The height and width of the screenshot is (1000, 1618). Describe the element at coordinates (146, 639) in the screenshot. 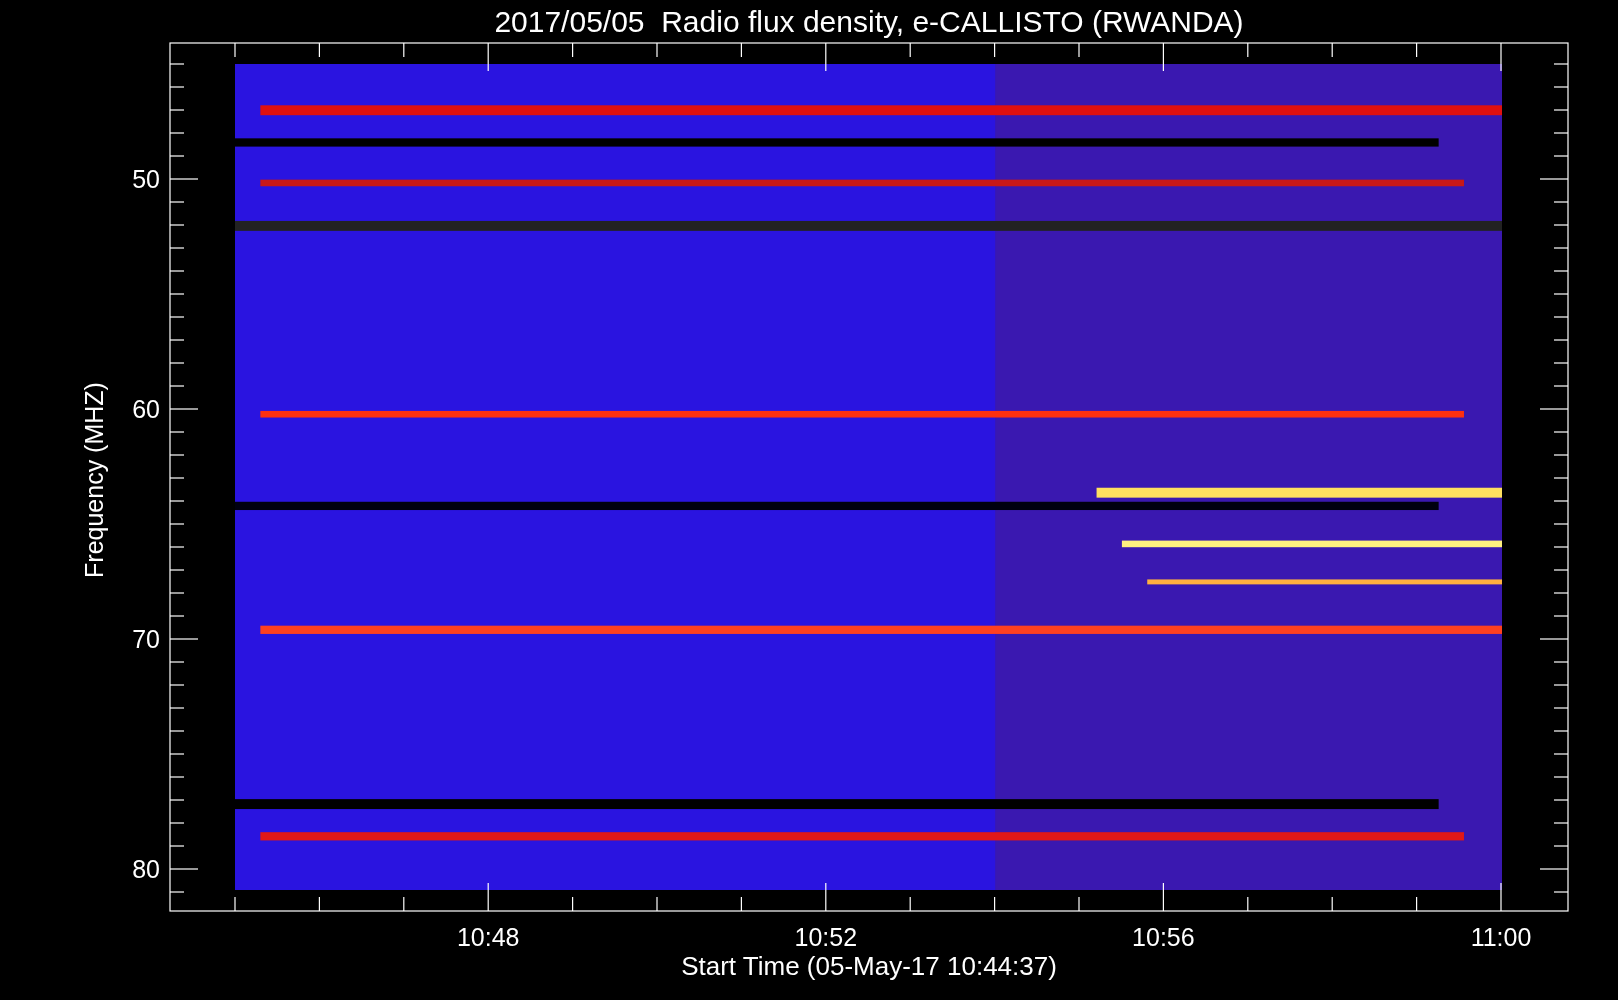

I see `tick-label: 70` at that location.